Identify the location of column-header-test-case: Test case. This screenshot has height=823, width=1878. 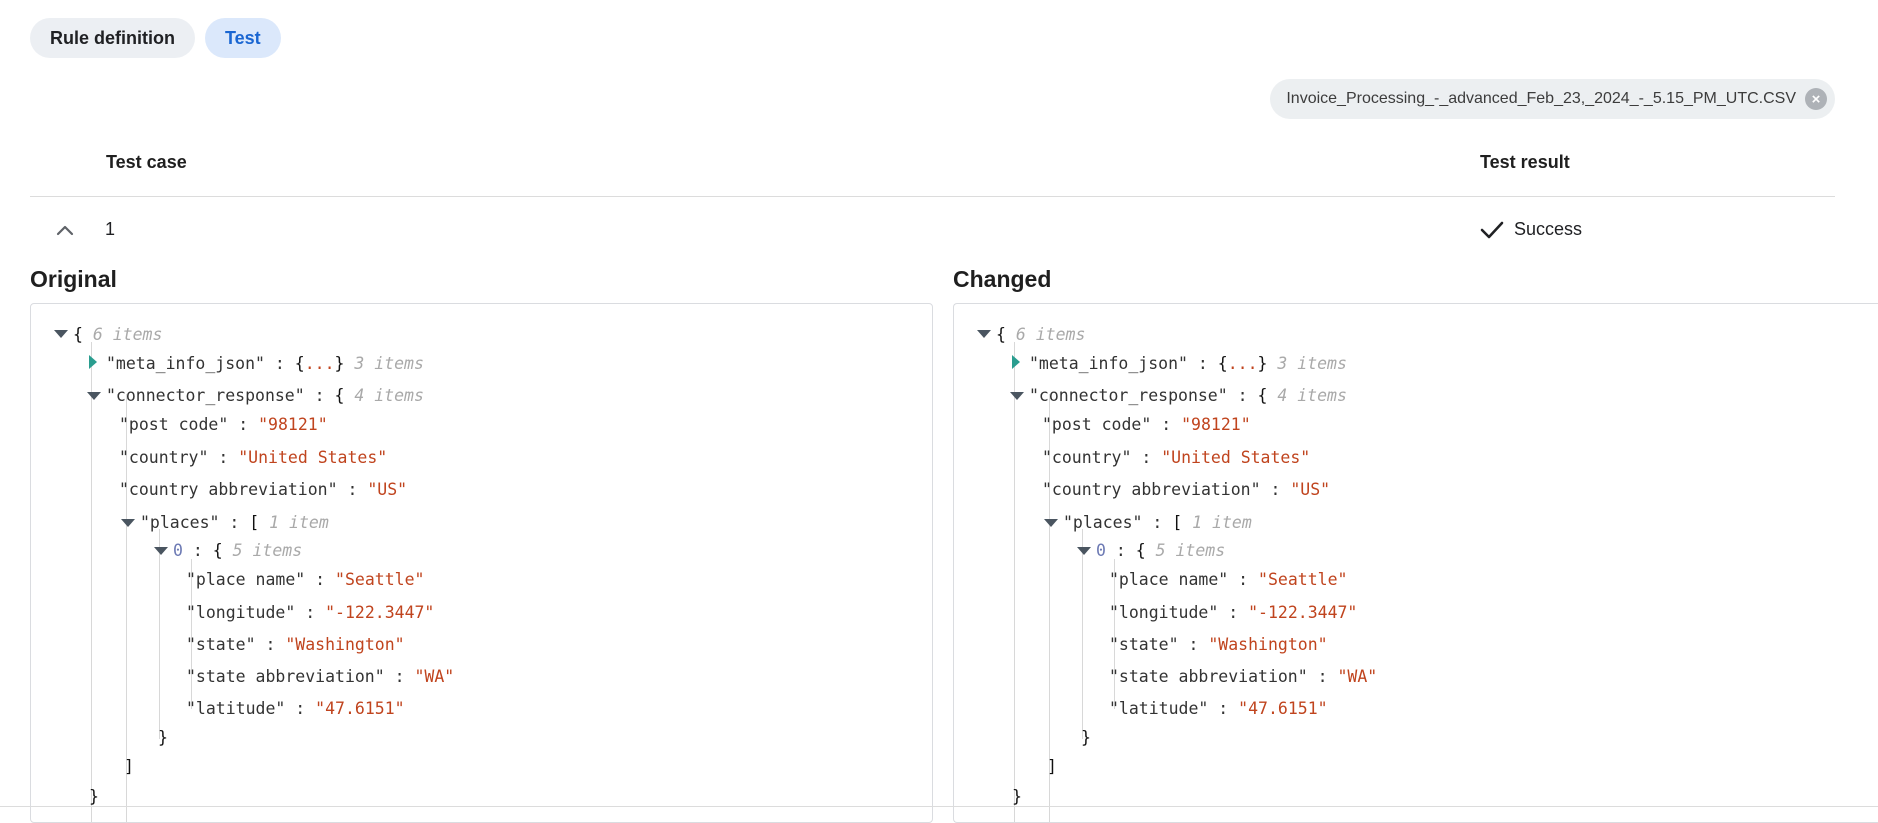
(146, 162).